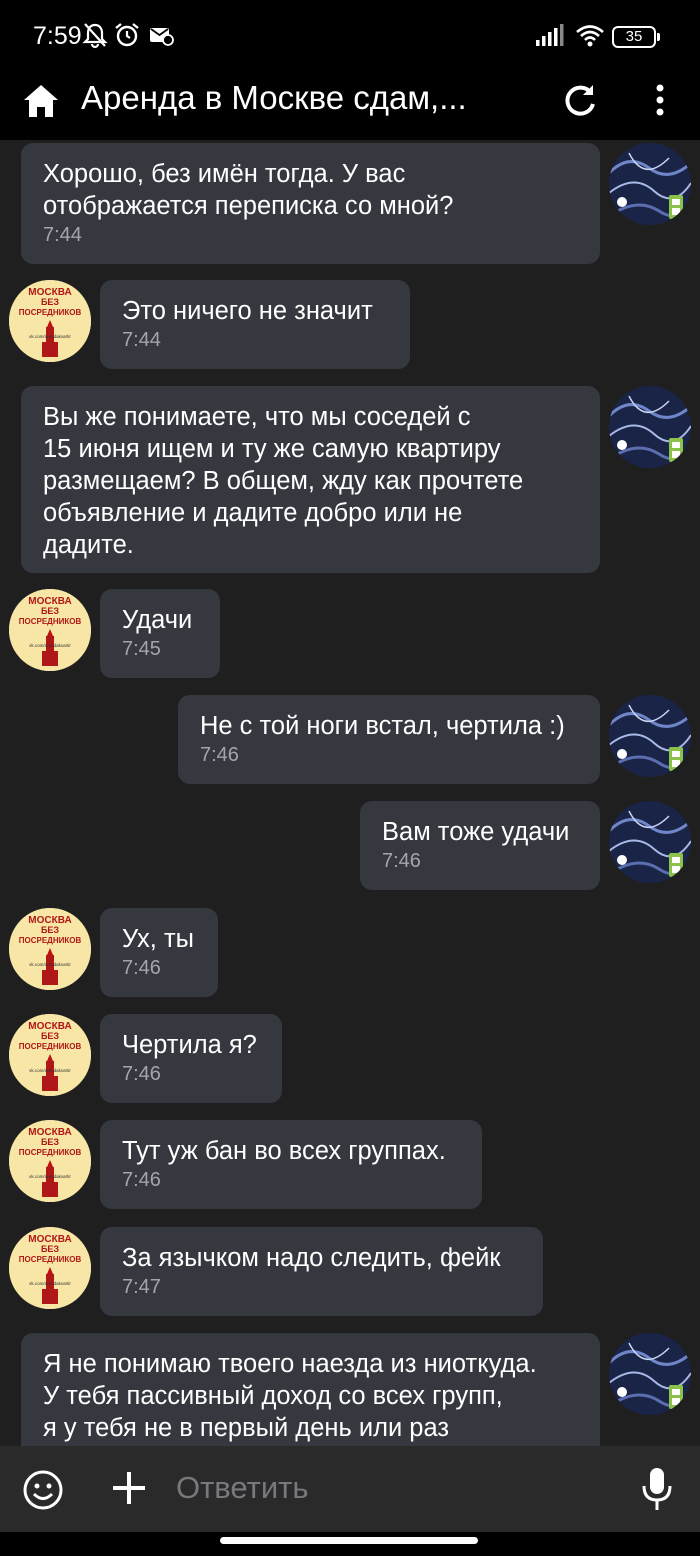  I want to click on message-bubble: За язычком надо следить, фейк 7:47, so click(321, 1271).